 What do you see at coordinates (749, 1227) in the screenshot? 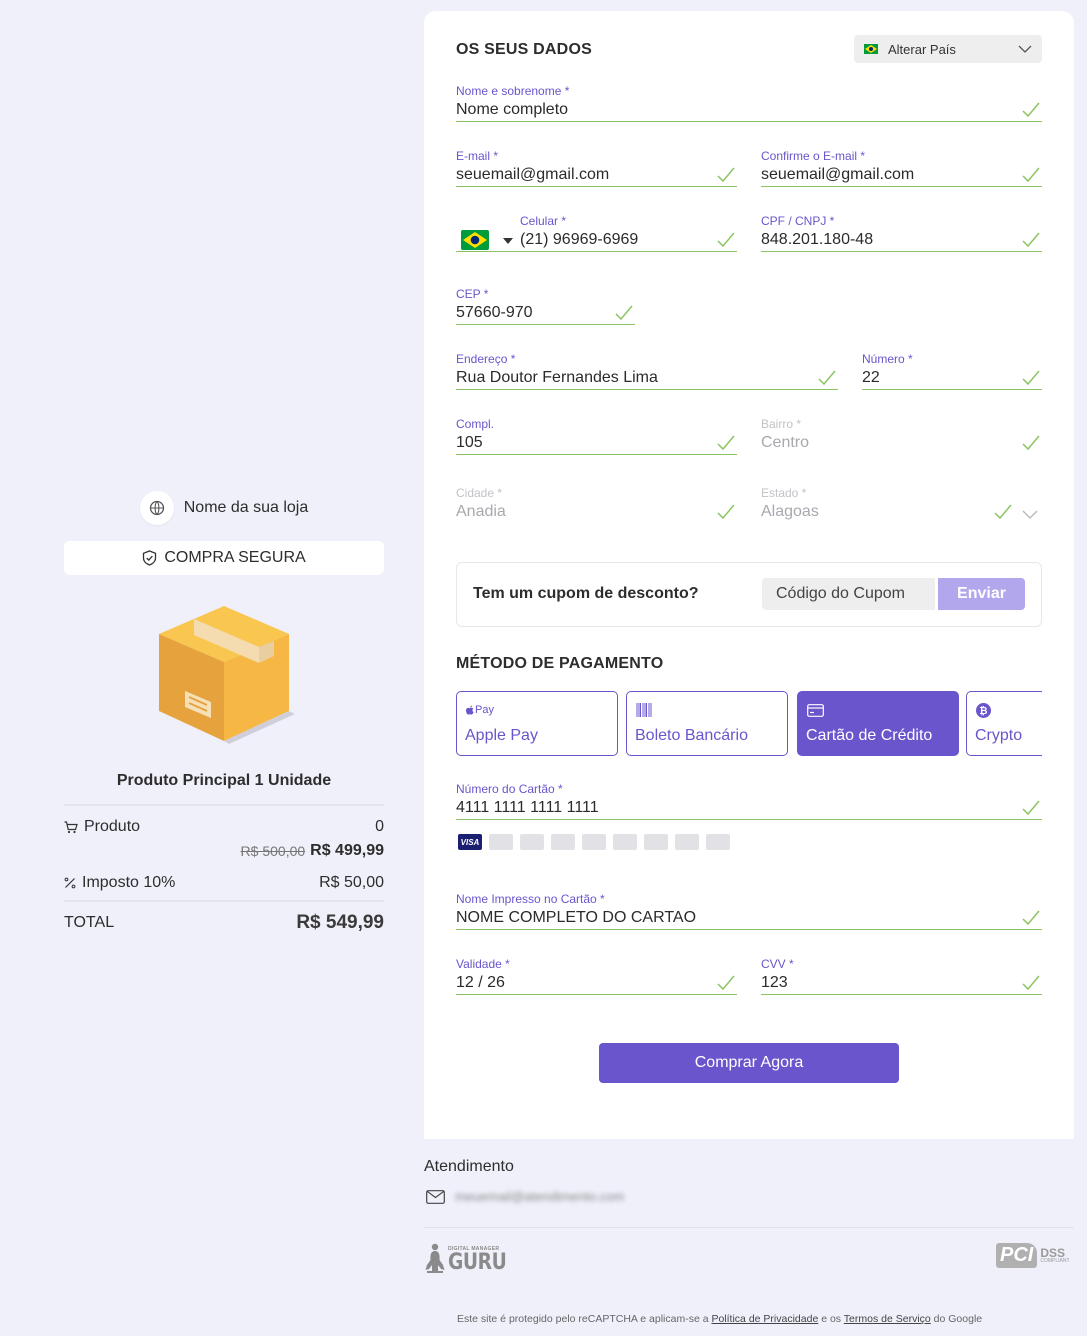
I see `footer-divider` at bounding box center [749, 1227].